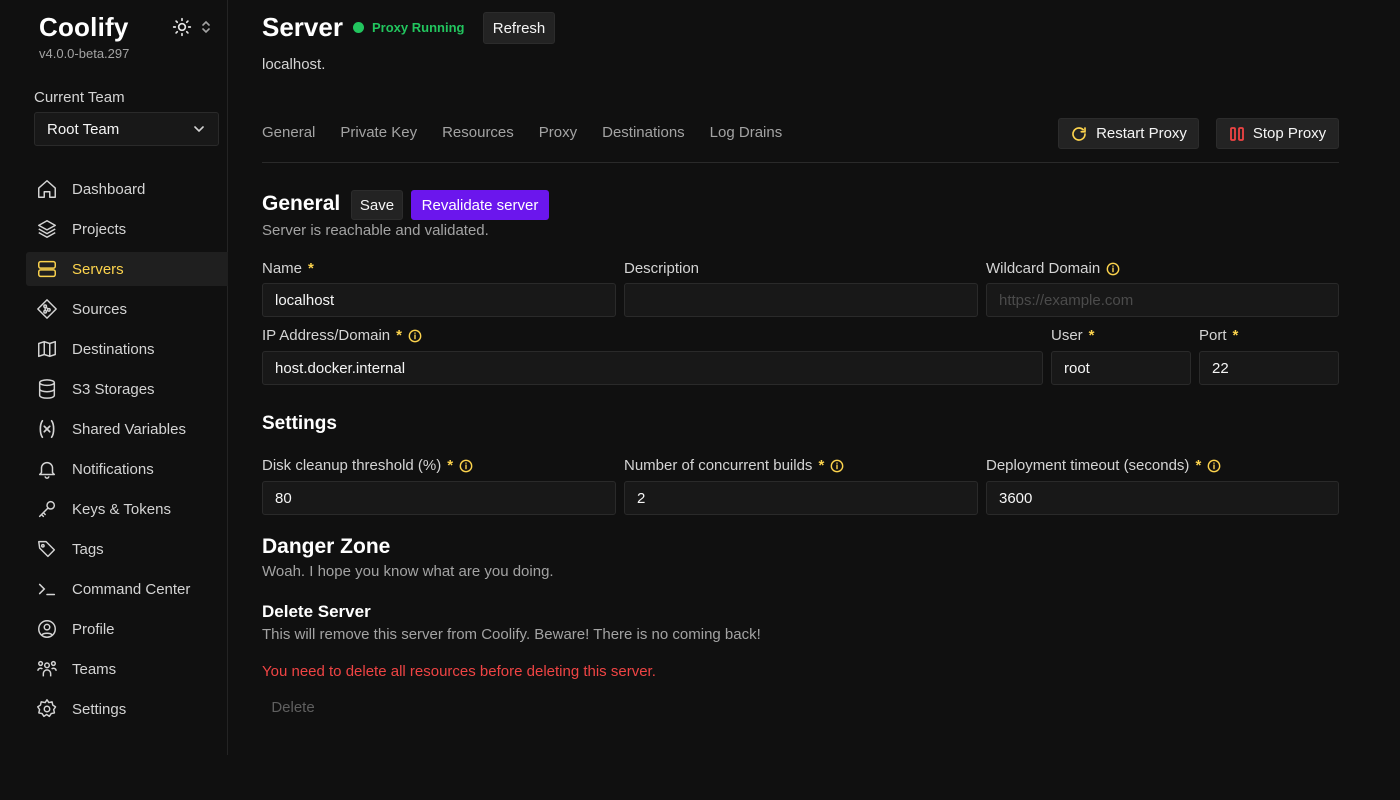  What do you see at coordinates (1088, 465) in the screenshot?
I see `deployment-timeout-label-text: Deployment timeout (seconds)` at bounding box center [1088, 465].